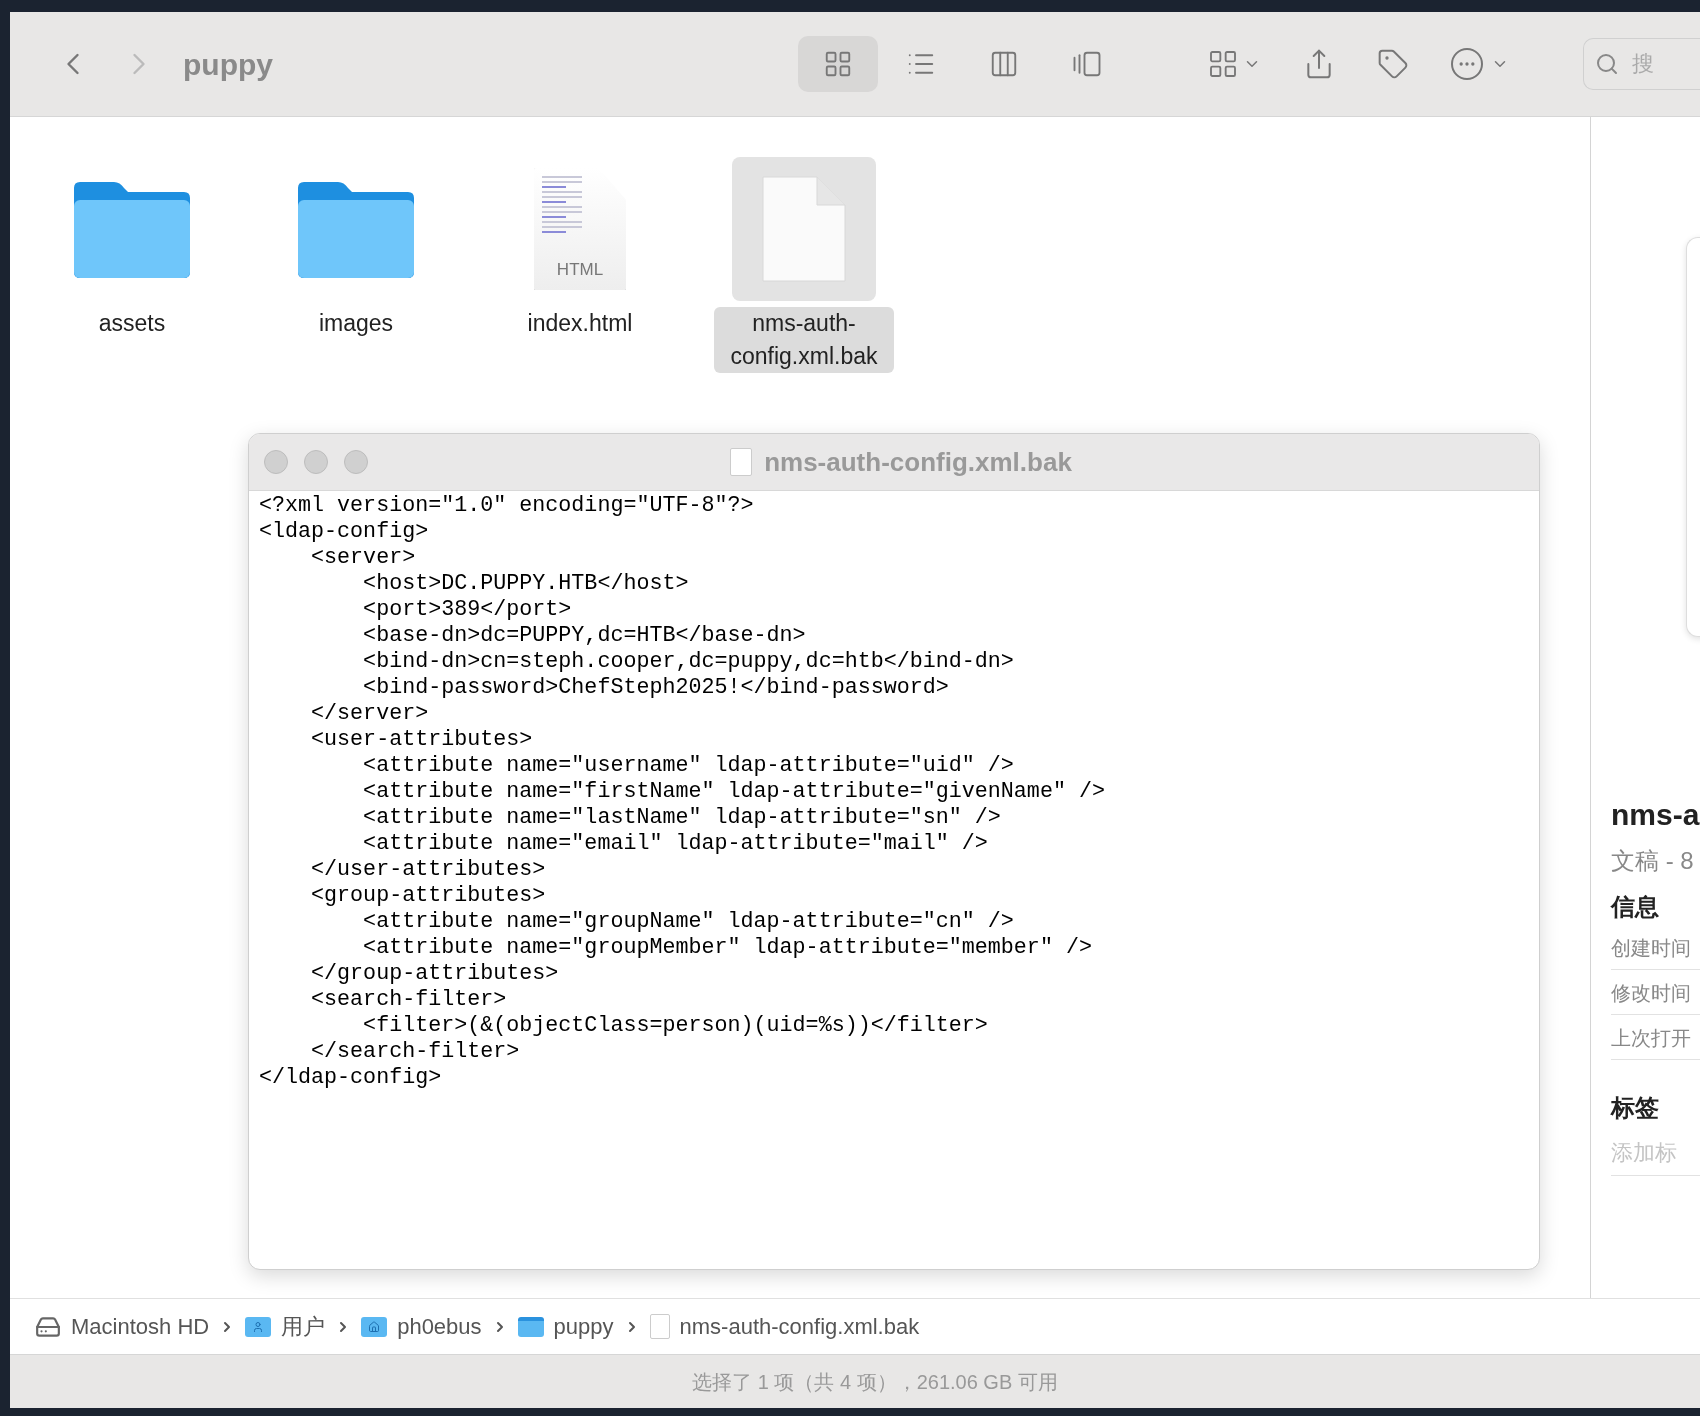 The height and width of the screenshot is (1416, 1700). What do you see at coordinates (799, 1326) in the screenshot?
I see `path-item: nms-auth-config.xml.bak` at bounding box center [799, 1326].